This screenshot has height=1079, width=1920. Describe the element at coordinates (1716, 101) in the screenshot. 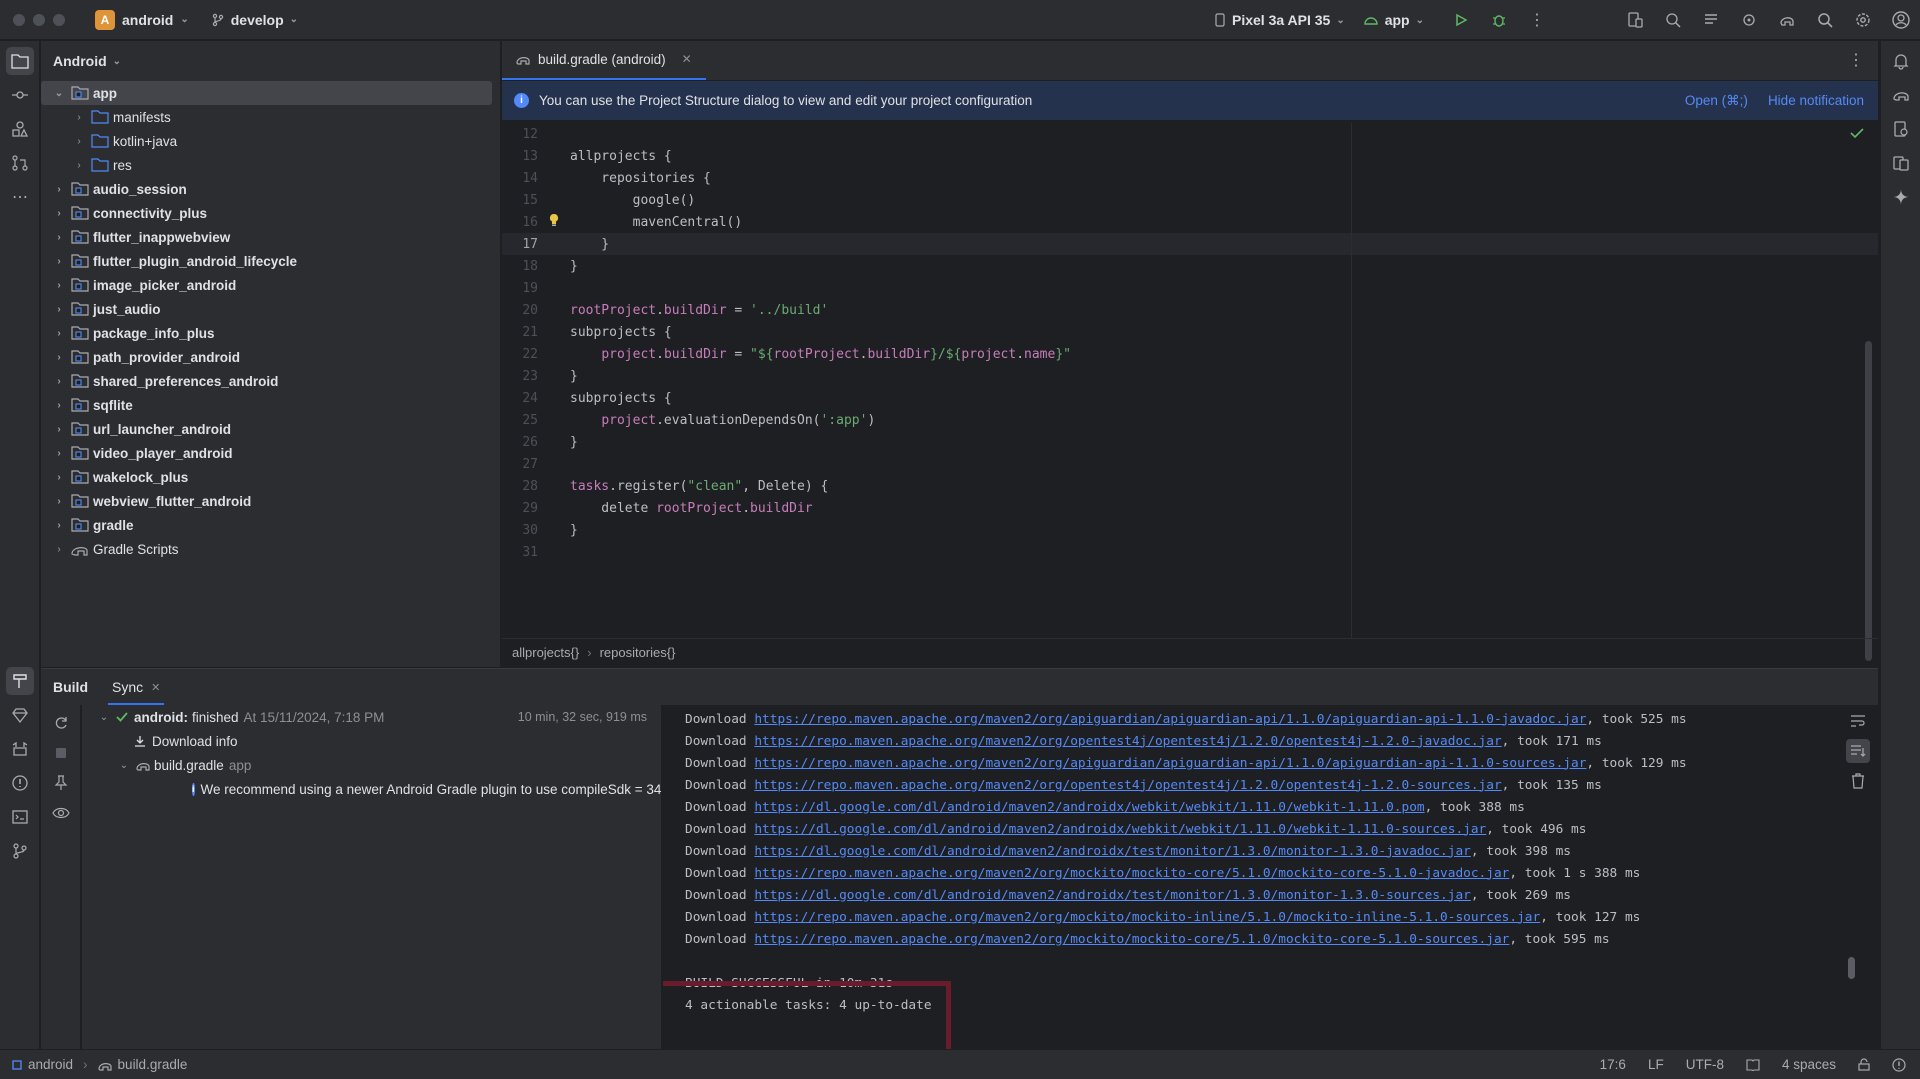

I see `open-project-structure-link: Open (⌘;)` at that location.